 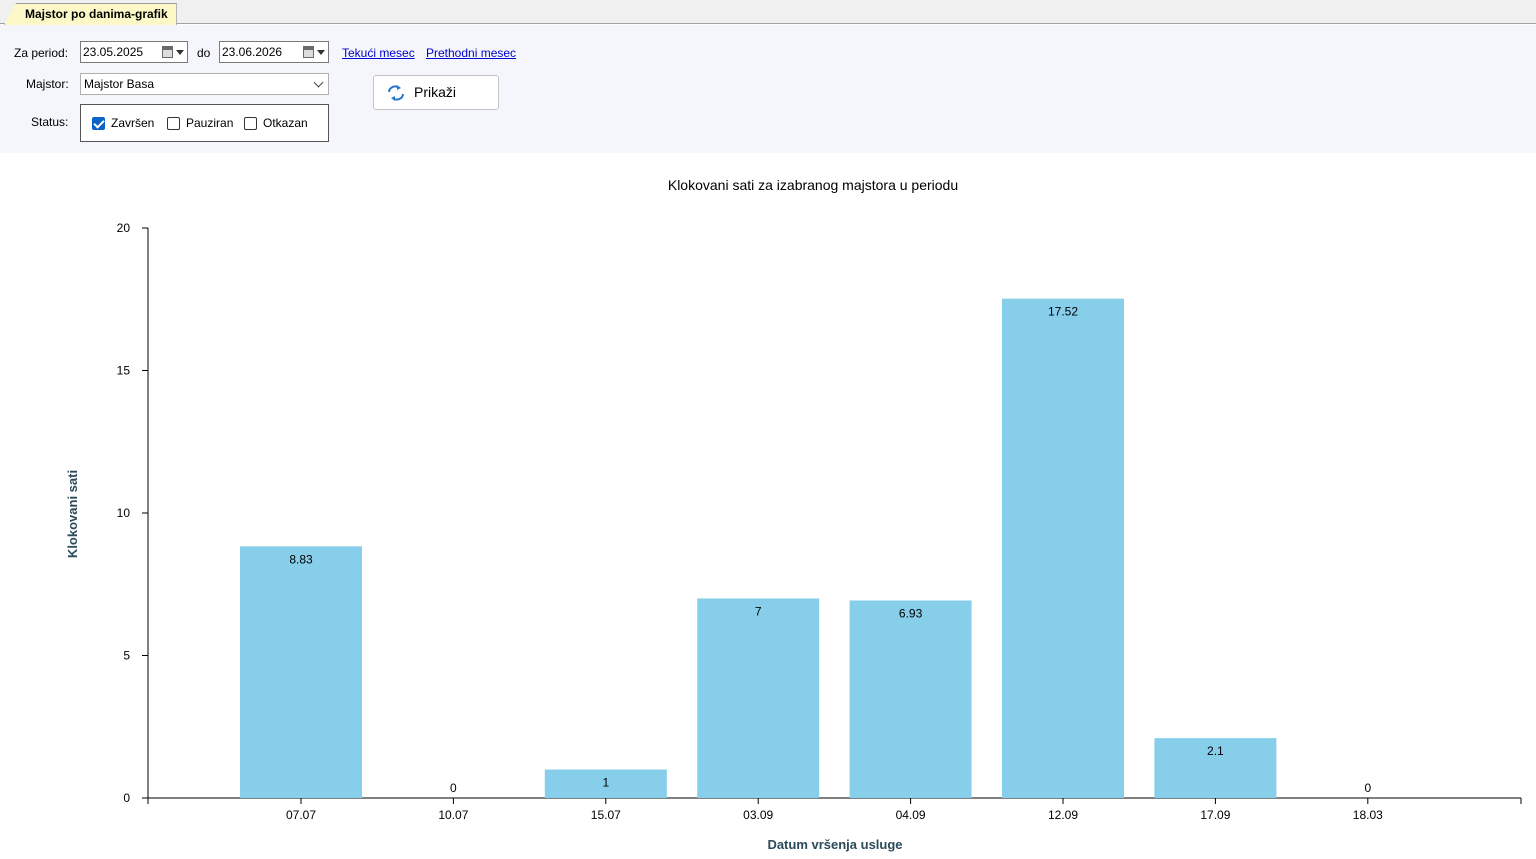 What do you see at coordinates (124, 228) in the screenshot?
I see `y-tick-label: 20` at bounding box center [124, 228].